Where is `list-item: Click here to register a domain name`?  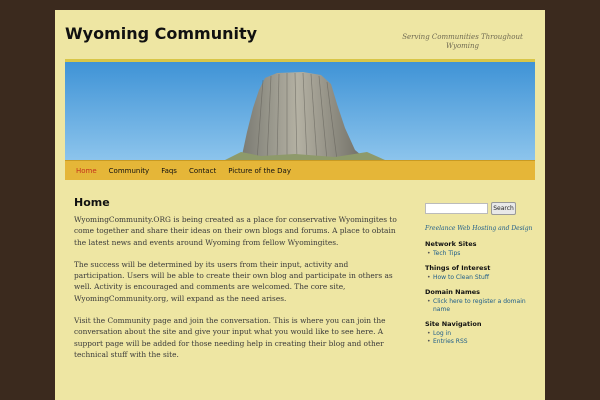
list-item: Click here to register a domain name is located at coordinates (481, 306).